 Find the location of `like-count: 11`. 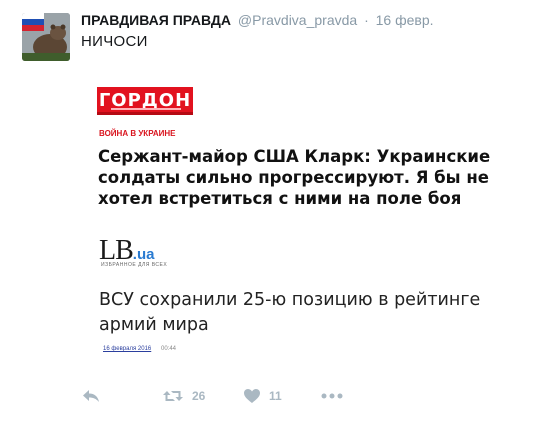

like-count: 11 is located at coordinates (275, 396).